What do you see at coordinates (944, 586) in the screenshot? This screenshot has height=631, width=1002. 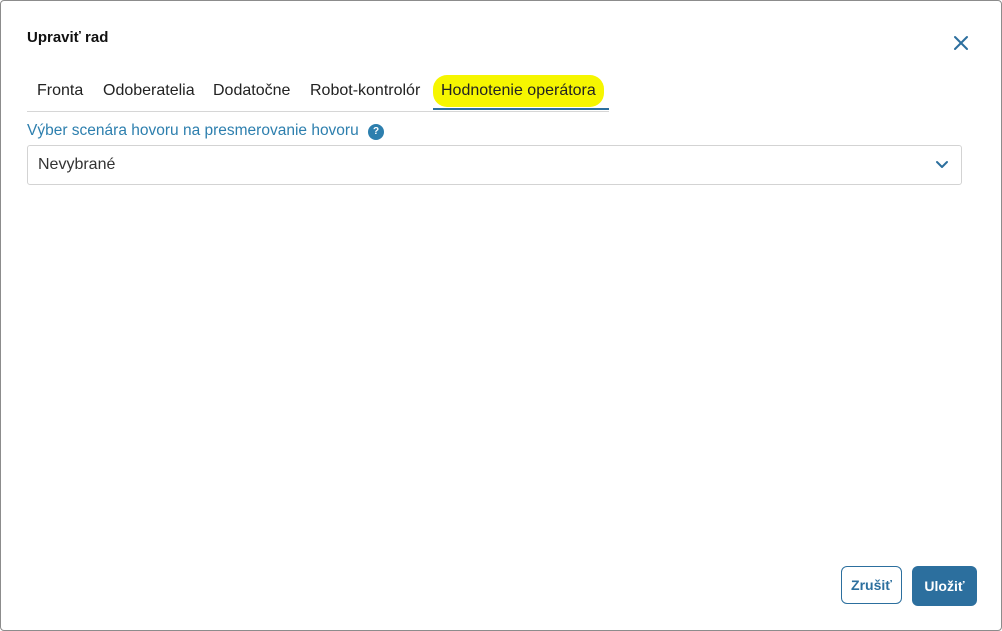 I see `save-button: Uložiť` at bounding box center [944, 586].